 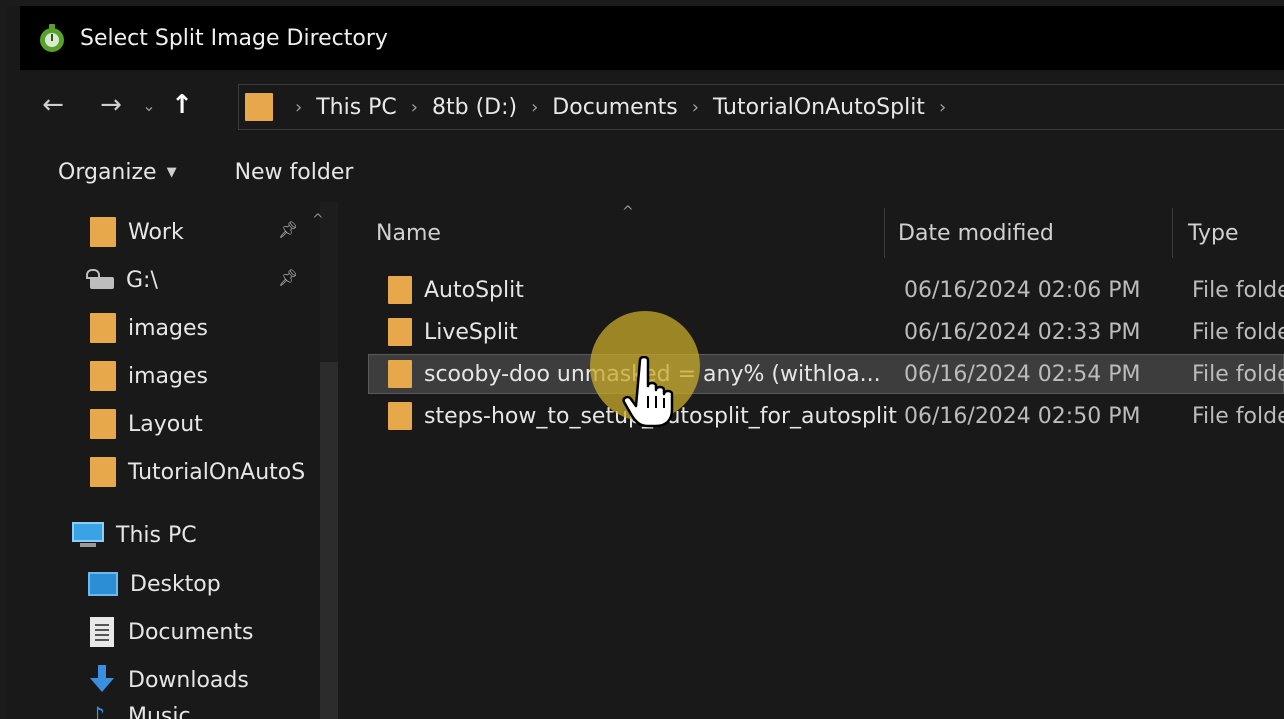 I want to click on sidebar-item-label: Downloads, so click(x=188, y=680).